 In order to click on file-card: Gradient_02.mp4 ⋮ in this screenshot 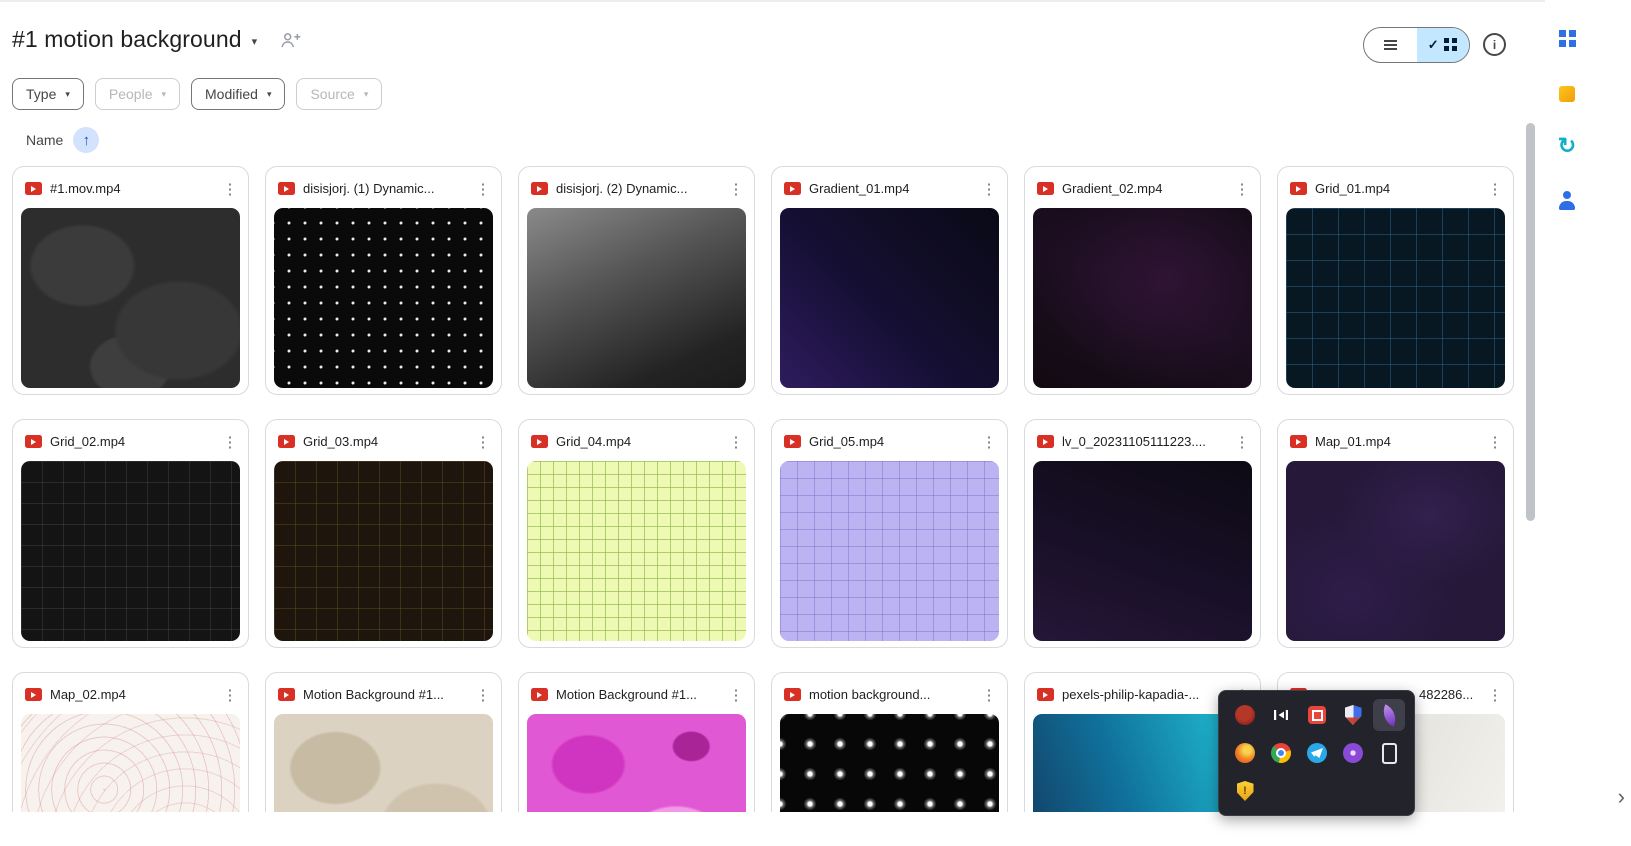, I will do `click(1142, 280)`.